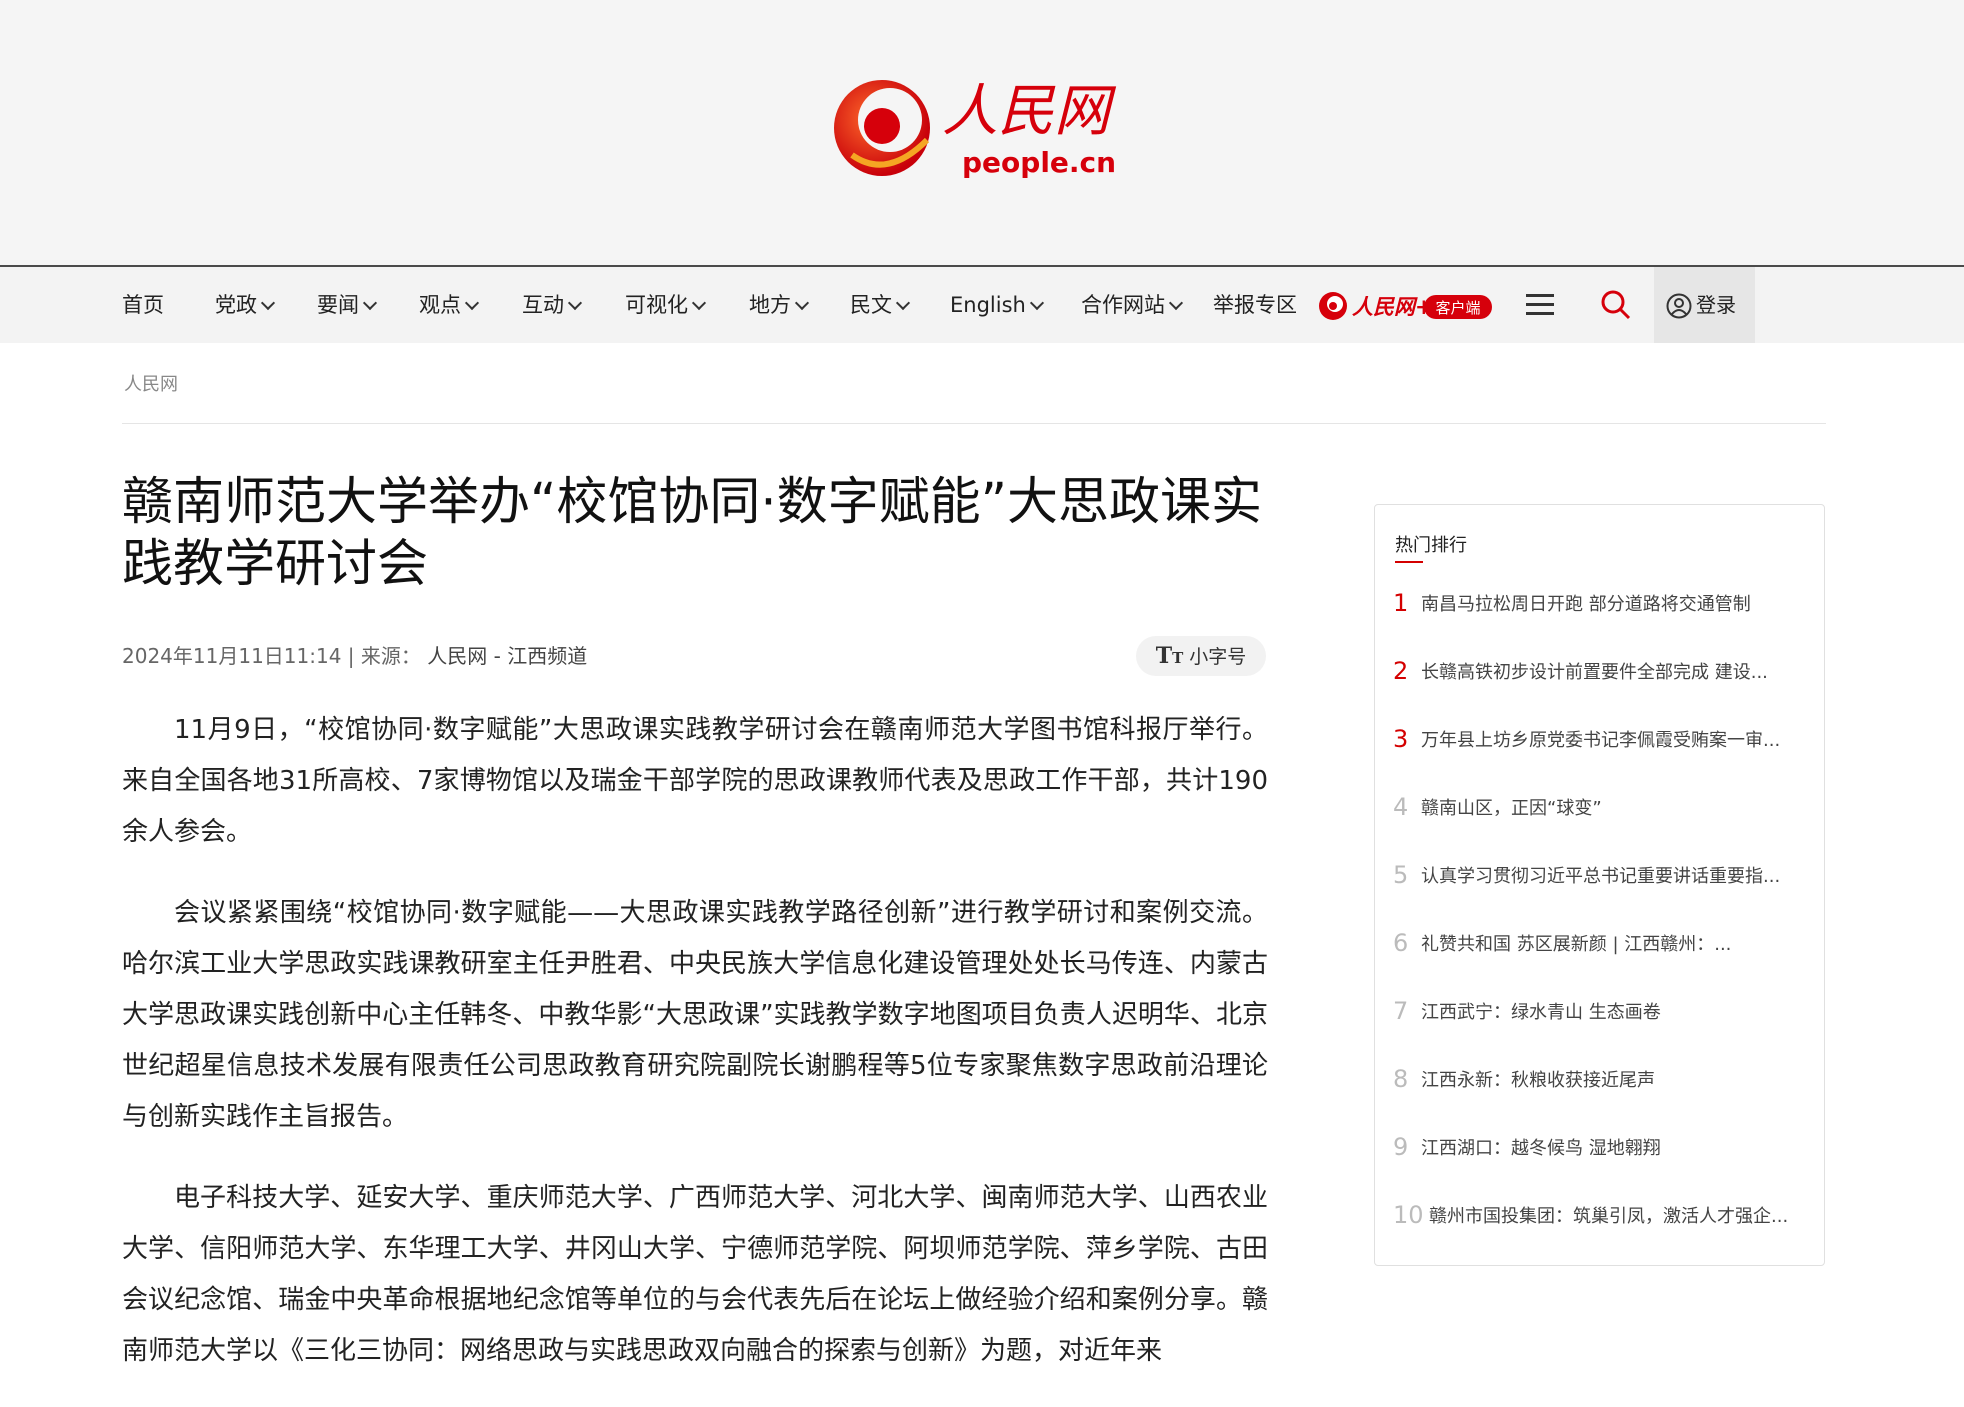  What do you see at coordinates (232, 656) in the screenshot?
I see `article-datetime: 2024年11月11日11:14` at bounding box center [232, 656].